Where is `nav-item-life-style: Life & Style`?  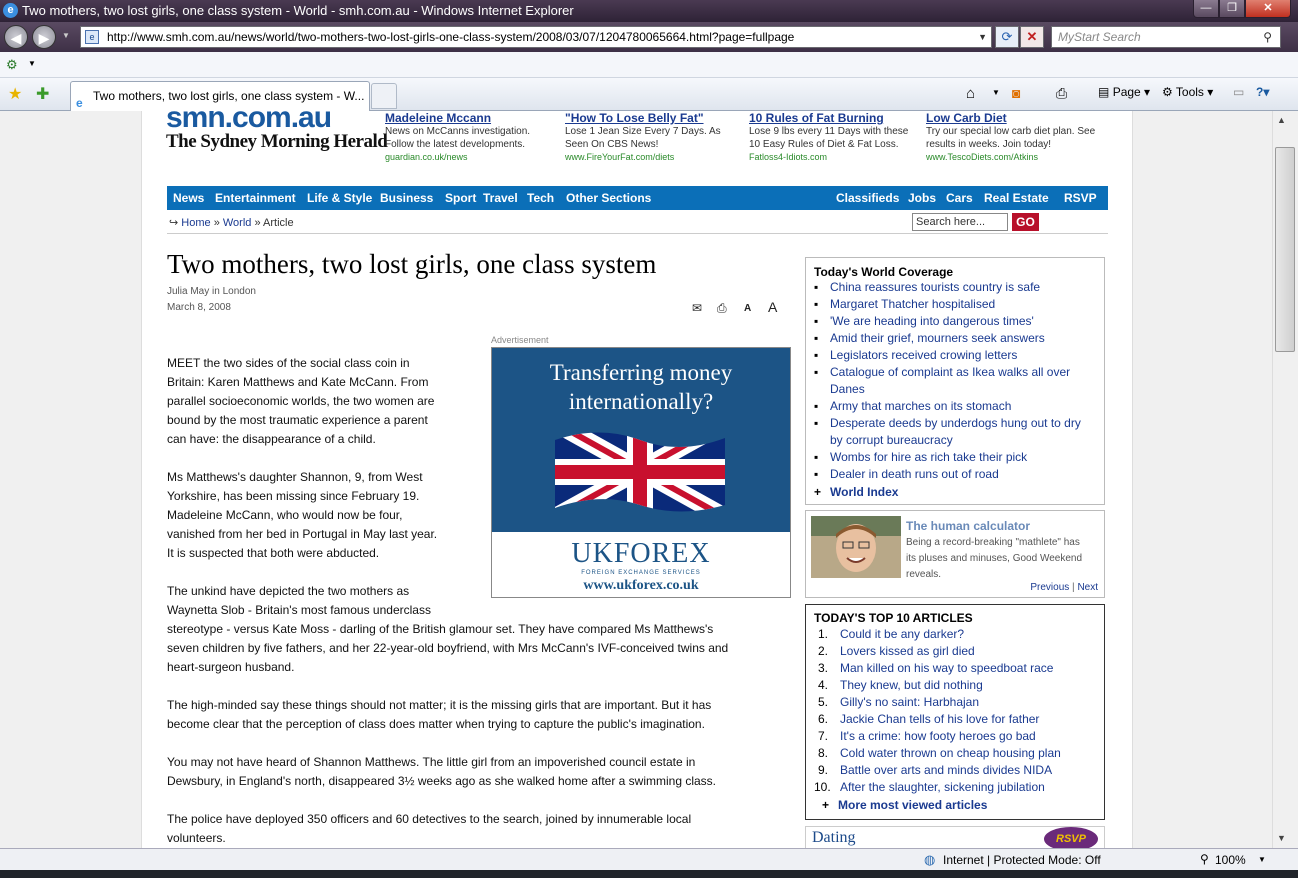
nav-item-life-style: Life & Style is located at coordinates (339, 198).